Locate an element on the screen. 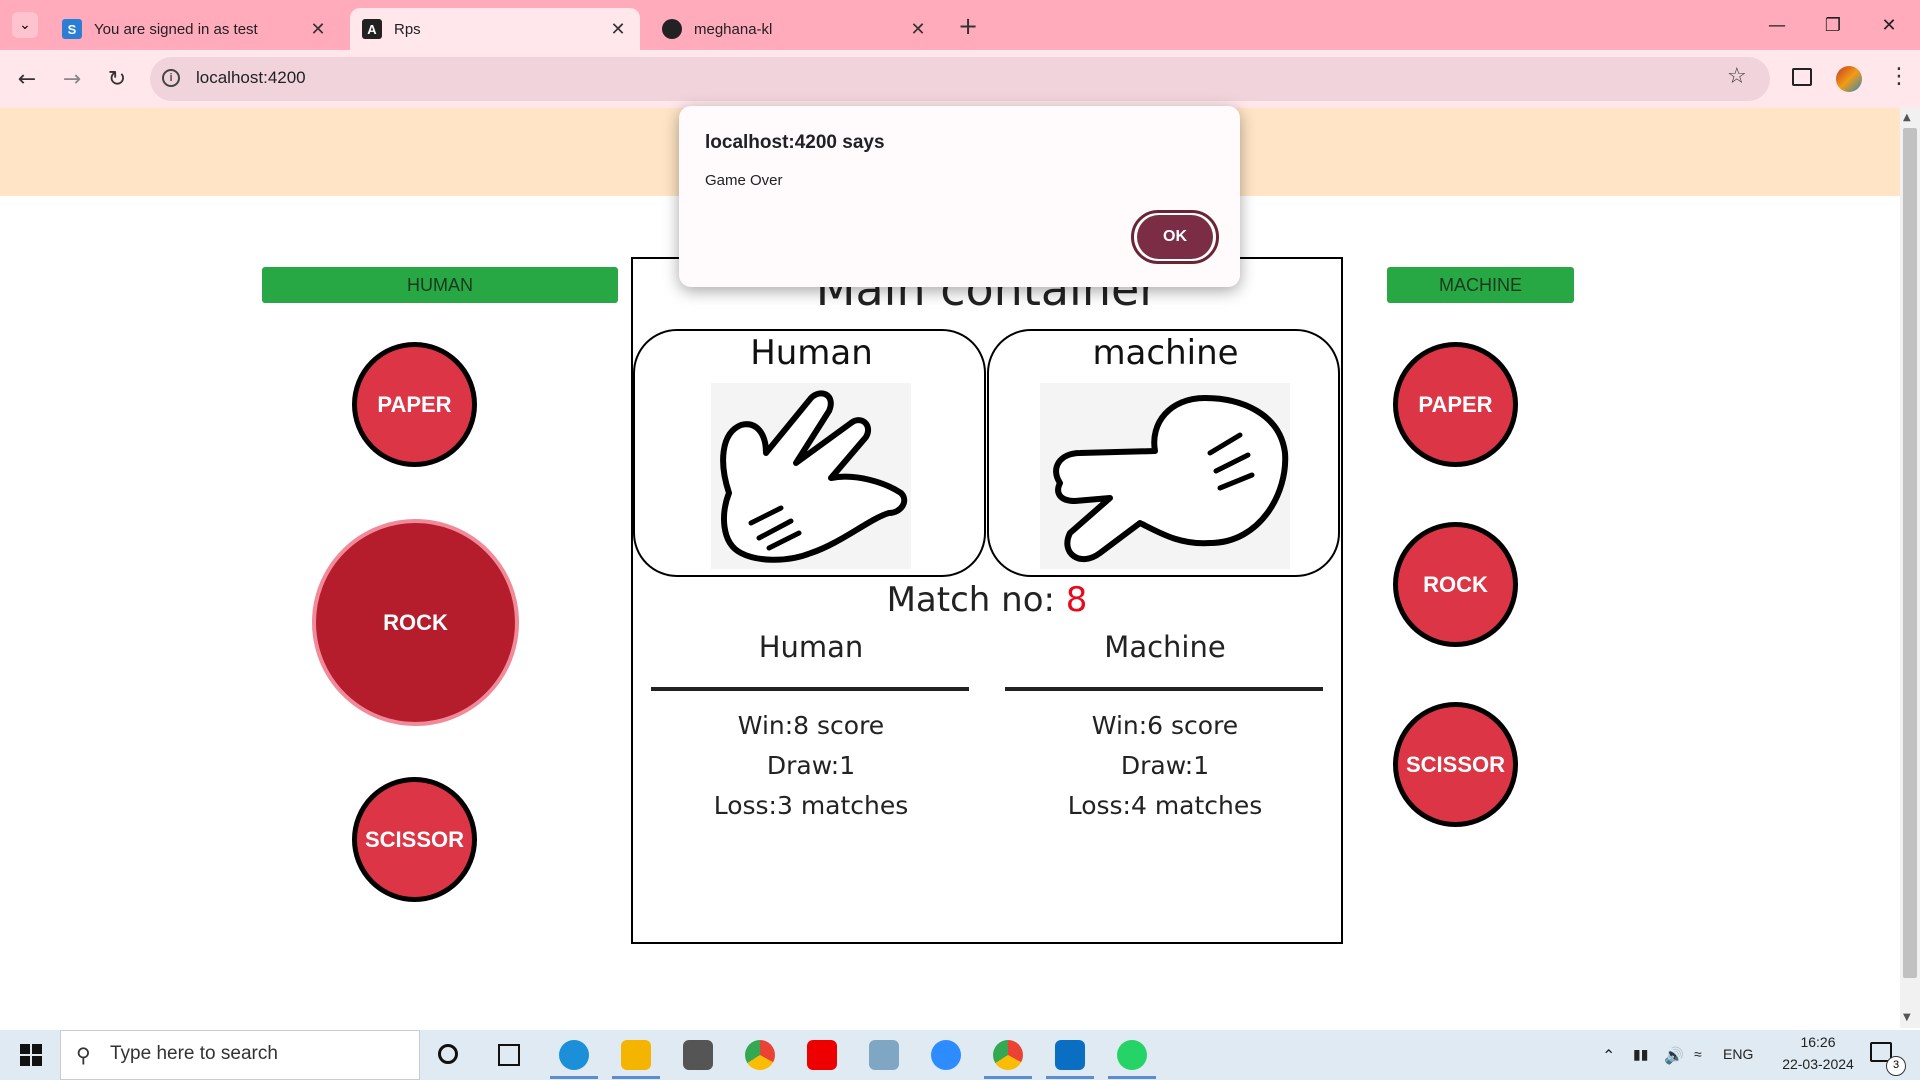  human-hand-image is located at coordinates (811, 476).